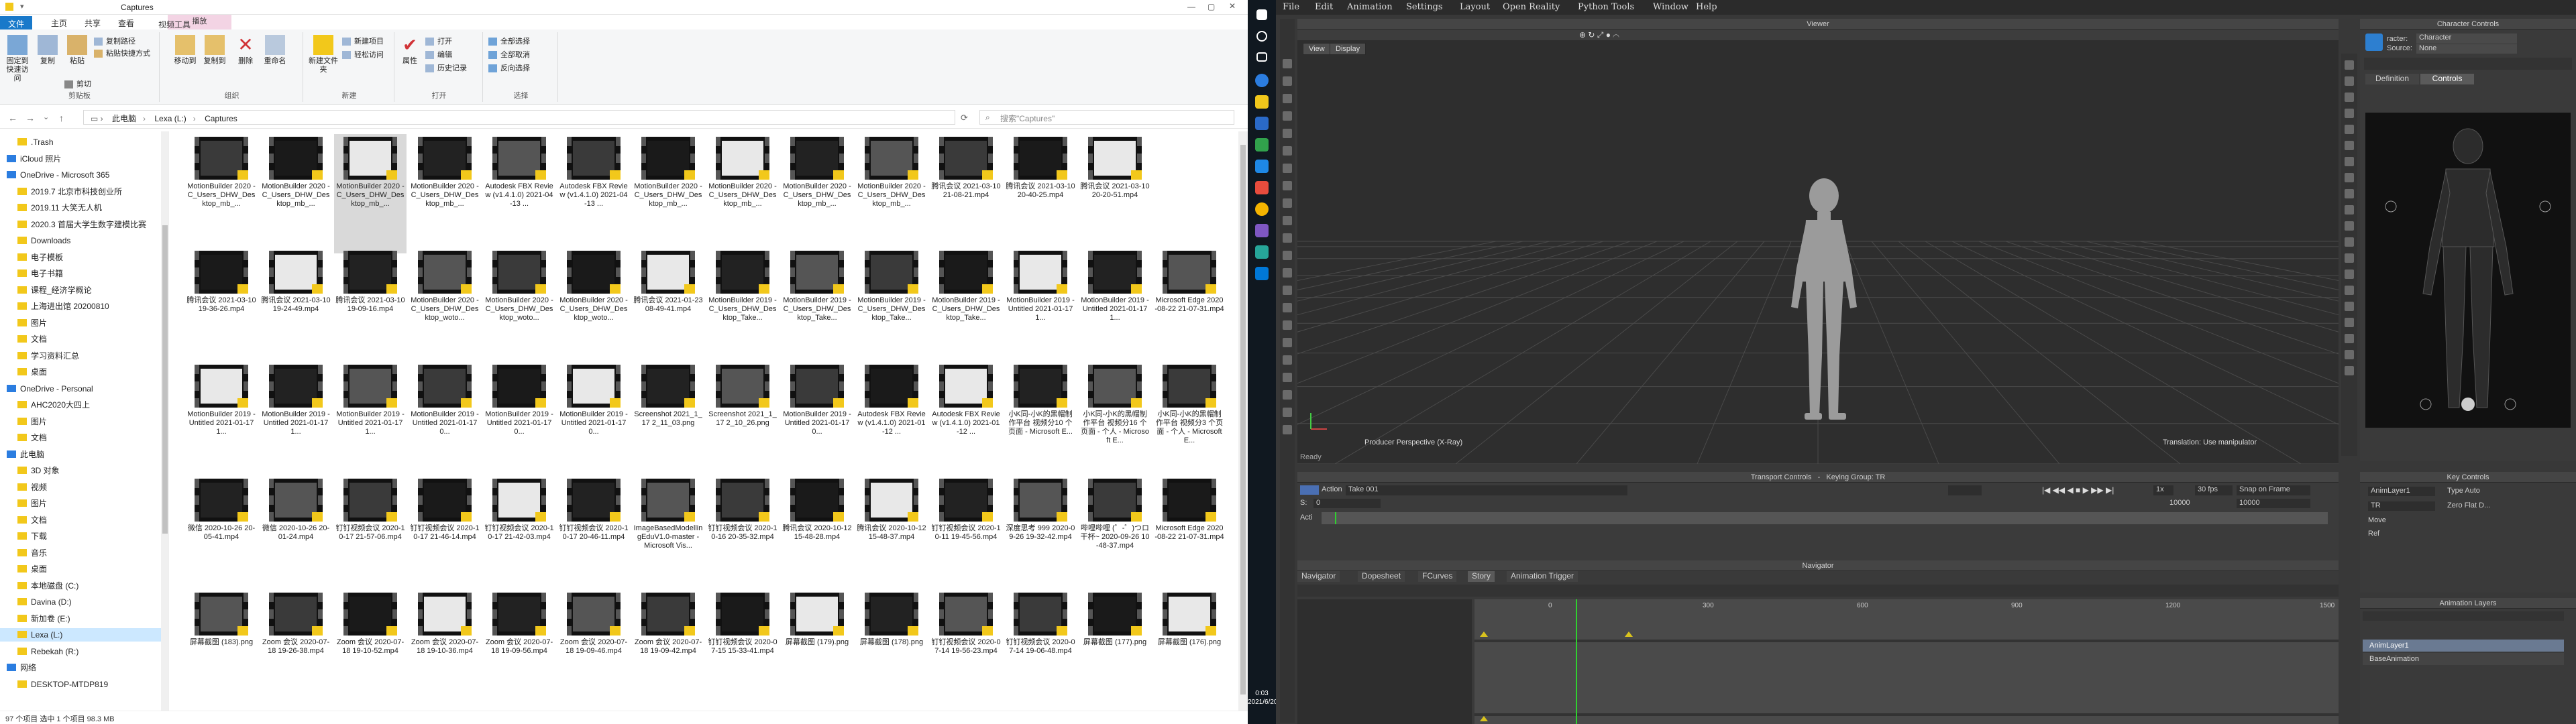  I want to click on cut-button: 剪切, so click(77, 84).